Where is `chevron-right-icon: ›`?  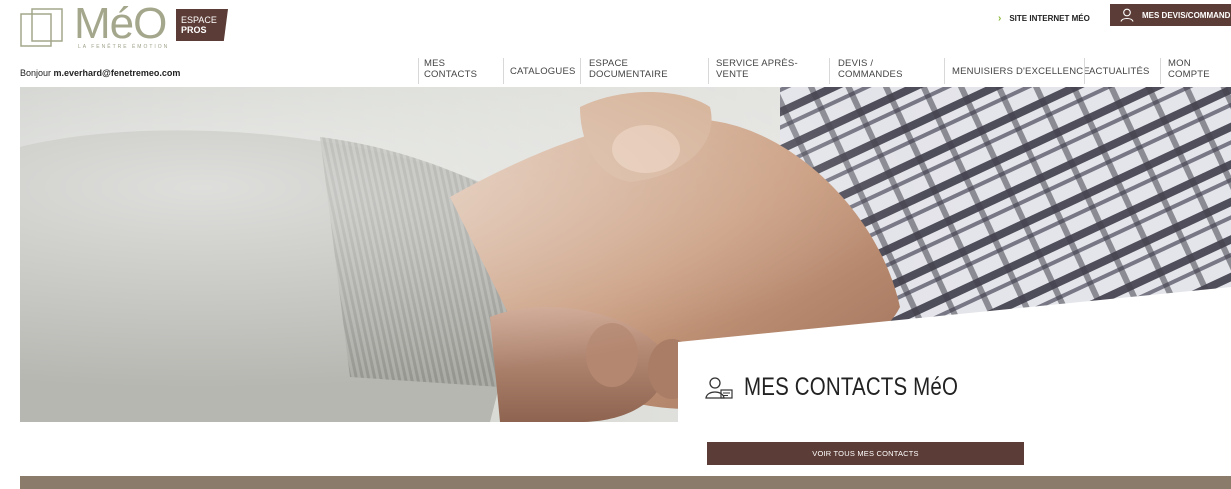
chevron-right-icon: › is located at coordinates (1000, 18).